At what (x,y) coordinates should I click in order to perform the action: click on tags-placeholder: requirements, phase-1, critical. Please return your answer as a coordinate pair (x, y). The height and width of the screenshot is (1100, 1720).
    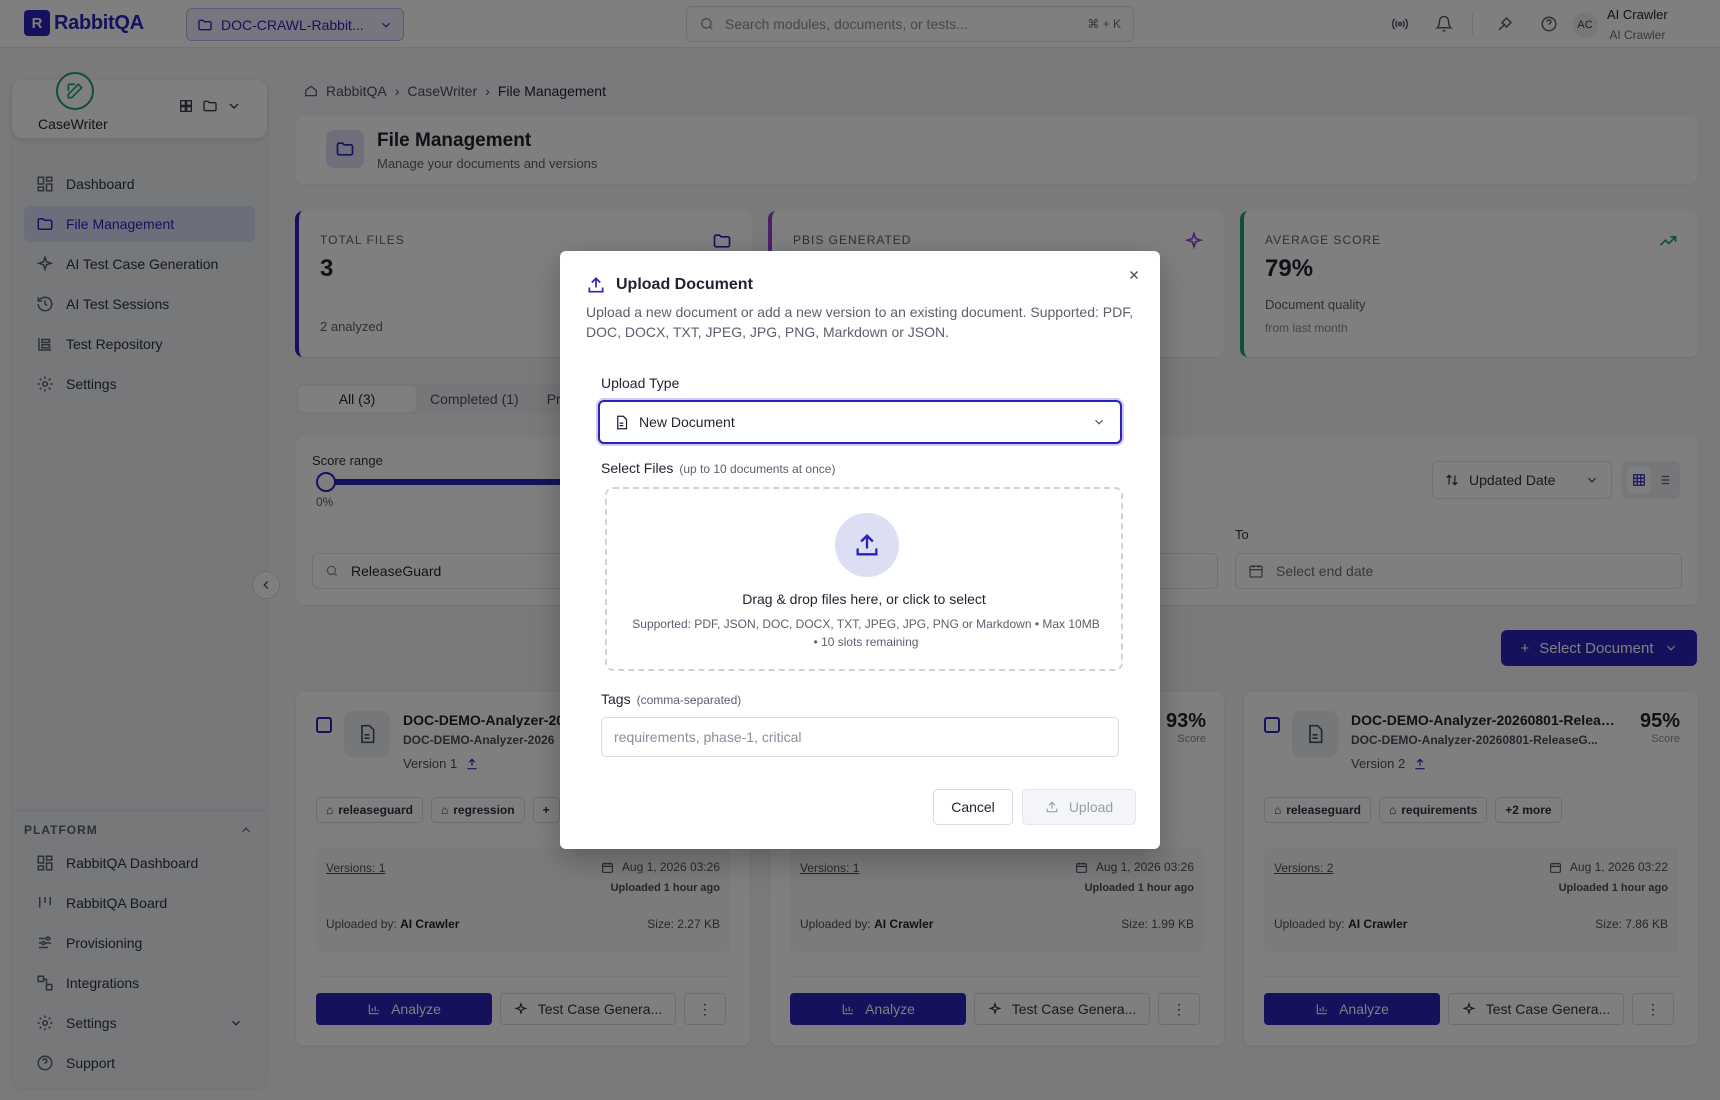
    Looking at the image, I should click on (708, 737).